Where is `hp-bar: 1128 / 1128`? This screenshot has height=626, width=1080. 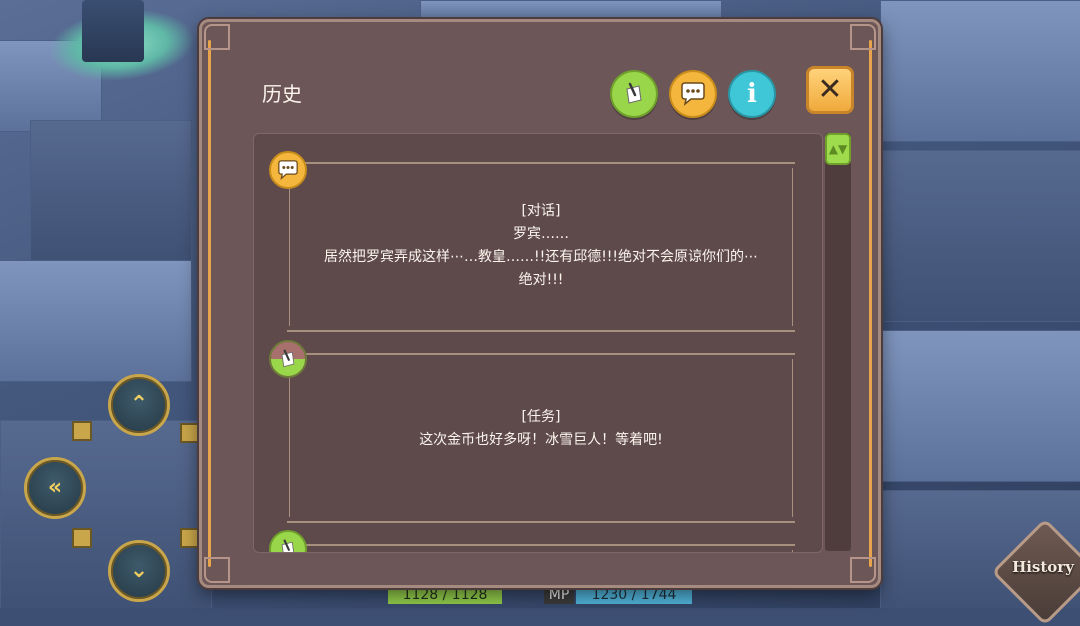 hp-bar: 1128 / 1128 is located at coordinates (445, 595).